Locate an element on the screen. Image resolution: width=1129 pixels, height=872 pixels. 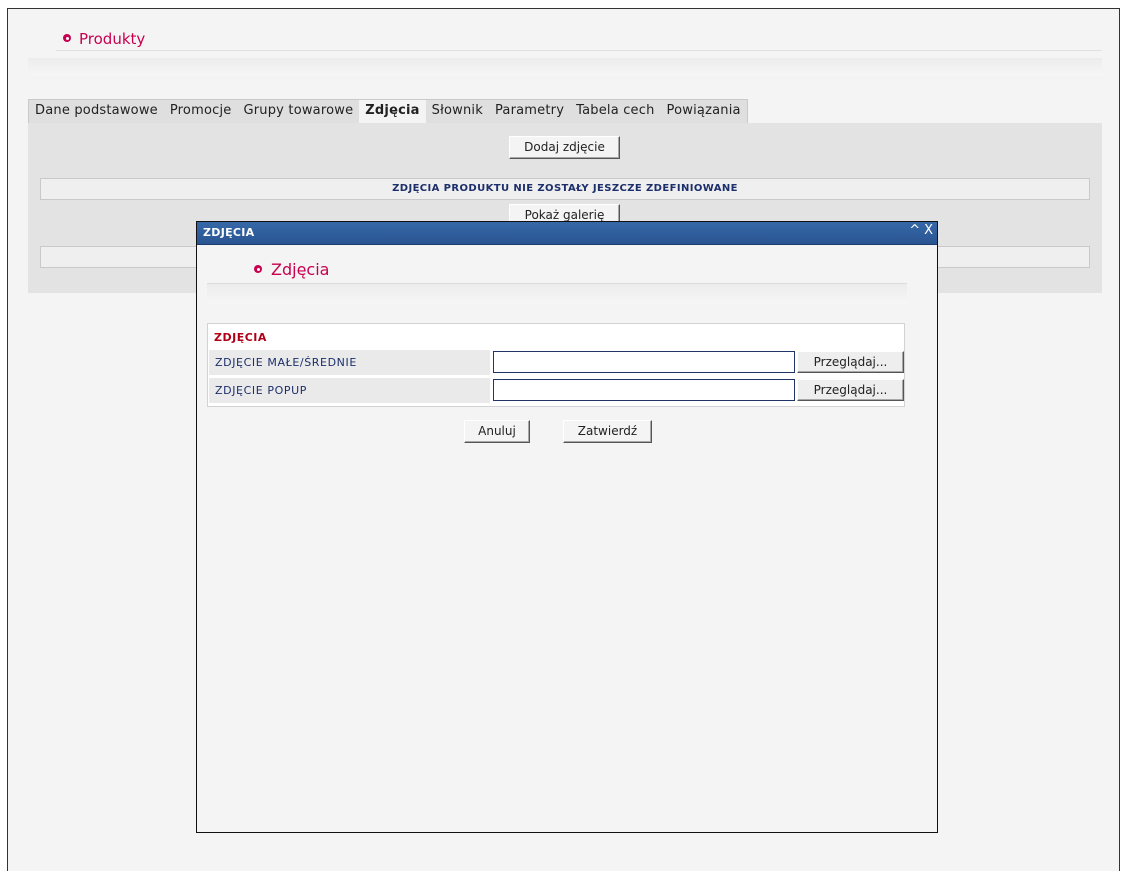
tab-zdjecia: Zdjęcia is located at coordinates (392, 112).